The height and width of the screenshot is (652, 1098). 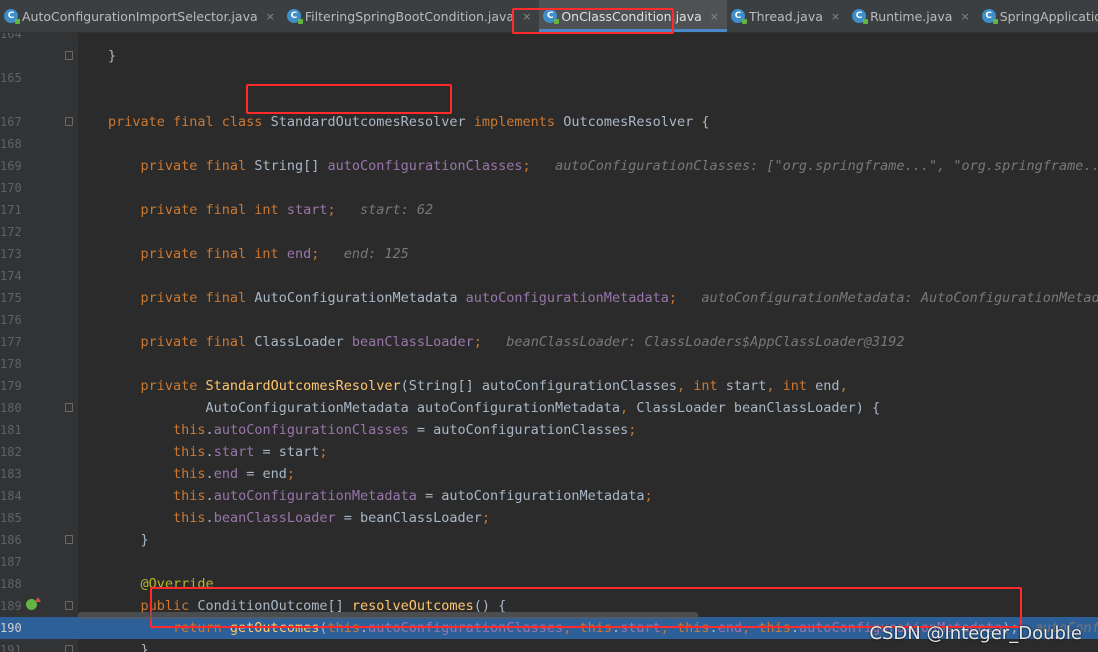 I want to click on tab-4: C Runtime.java ×, so click(x=913, y=16).